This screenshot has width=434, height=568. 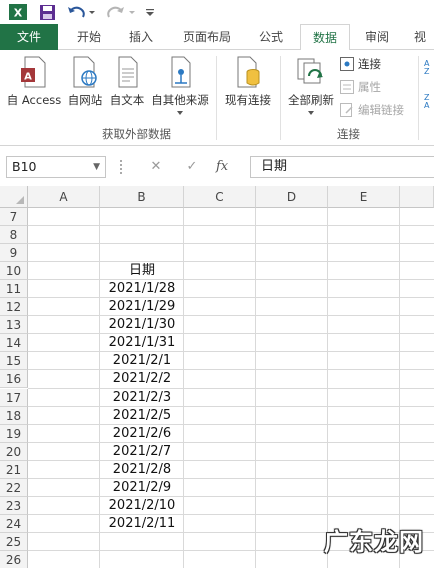 What do you see at coordinates (14, 397) in the screenshot?
I see `row-header: 17` at bounding box center [14, 397].